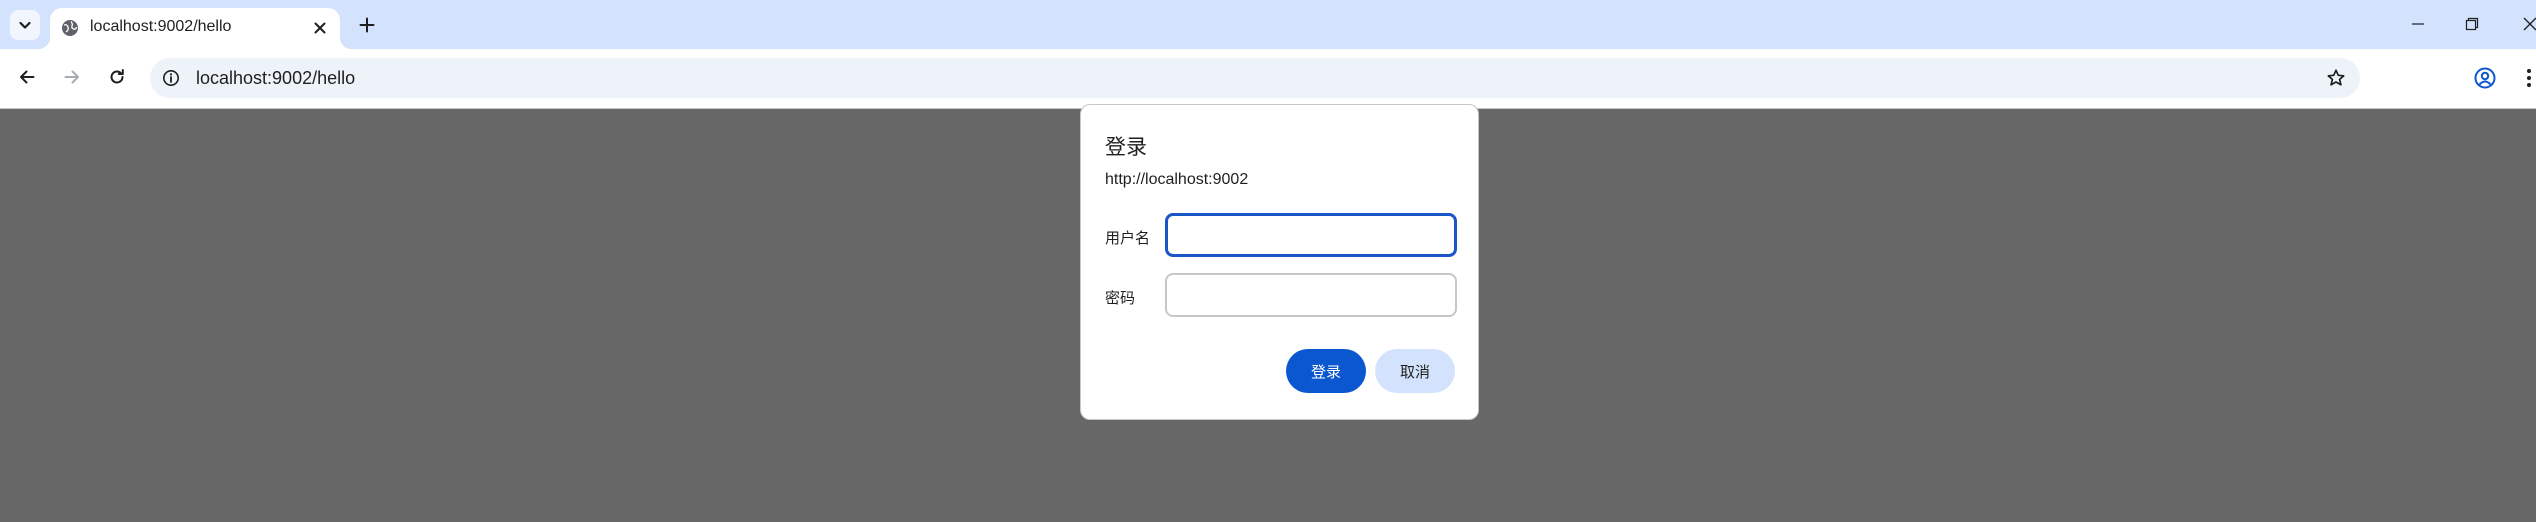  Describe the element at coordinates (1311, 295) in the screenshot. I see `password-input` at that location.